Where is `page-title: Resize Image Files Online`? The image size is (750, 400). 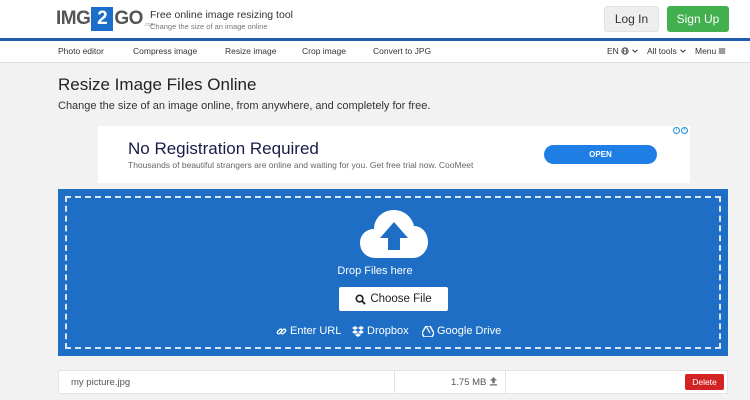
page-title: Resize Image Files Online is located at coordinates (157, 84).